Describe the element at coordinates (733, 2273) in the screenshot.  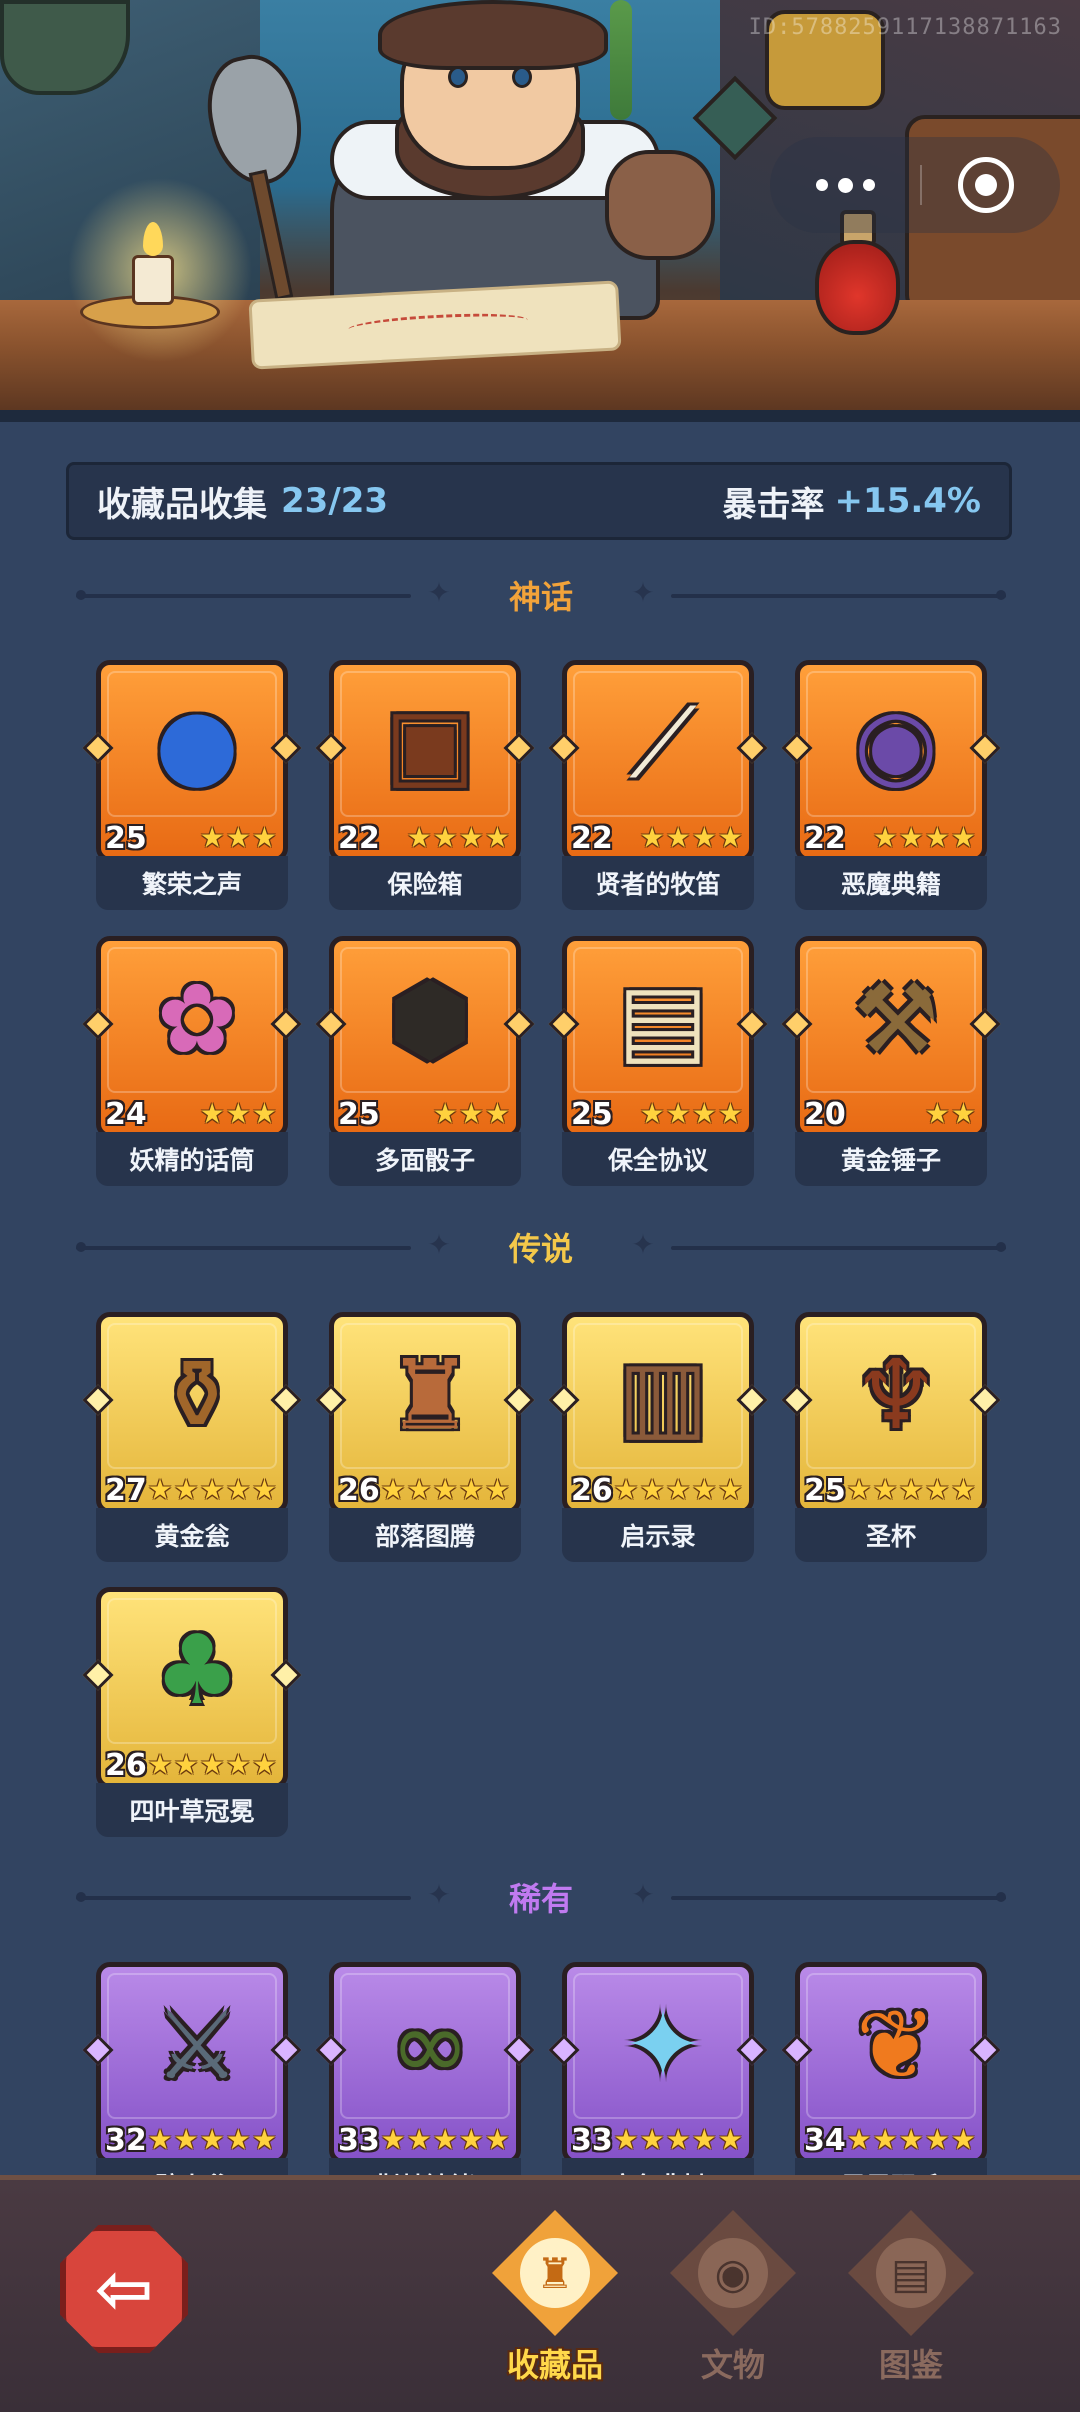
I see `eye-relic-icon: ◉` at that location.